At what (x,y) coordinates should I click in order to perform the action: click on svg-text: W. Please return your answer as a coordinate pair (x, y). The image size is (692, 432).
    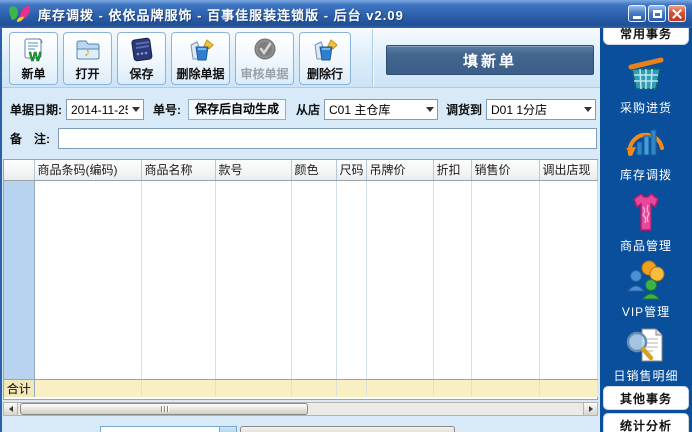
    Looking at the image, I should click on (35, 56).